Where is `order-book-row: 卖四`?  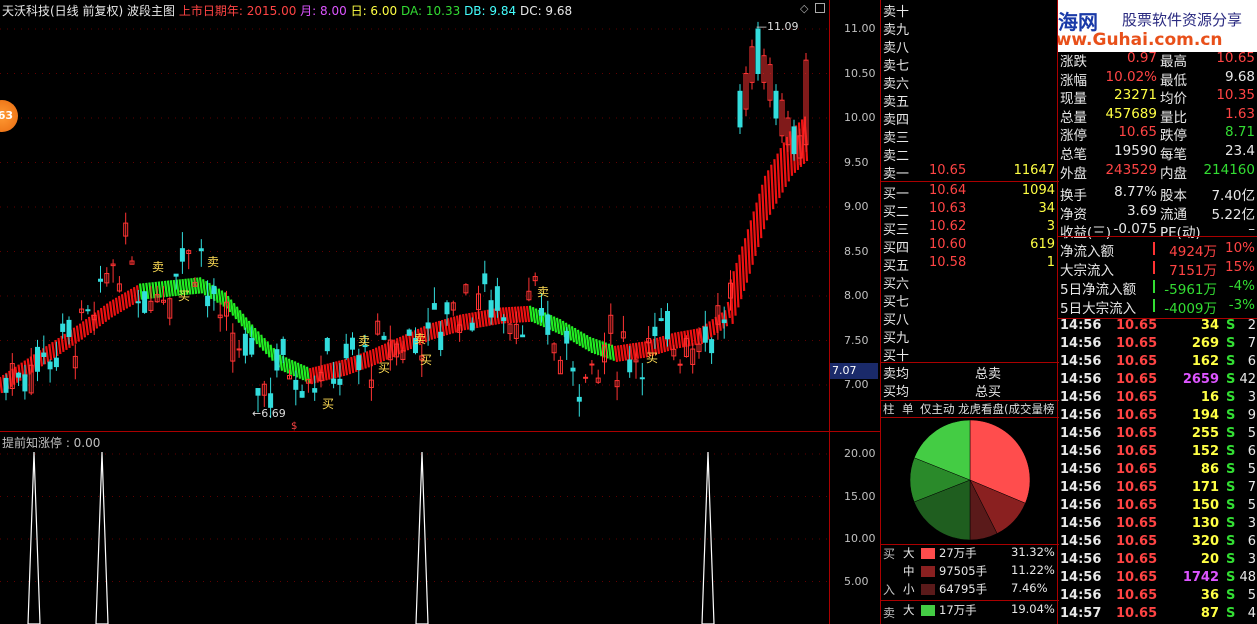
order-book-row: 卖四 is located at coordinates (971, 118).